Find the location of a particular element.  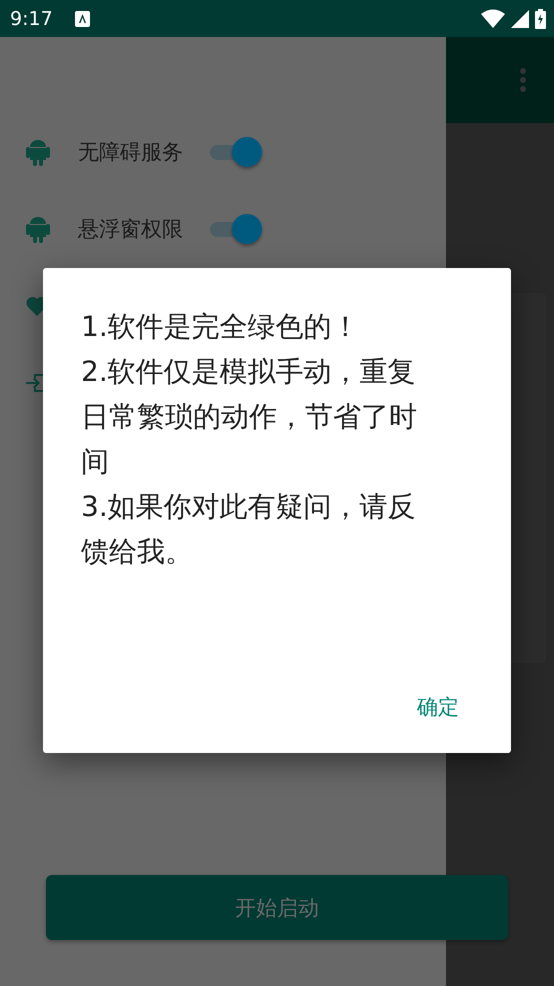

notification-icon is located at coordinates (82, 18).